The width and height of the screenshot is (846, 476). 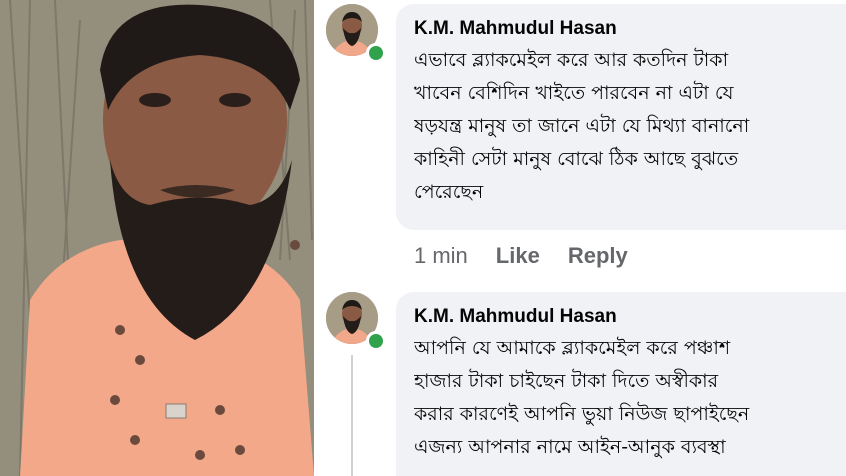 What do you see at coordinates (576, 159) in the screenshot?
I see `comment-line: কাহিনী সেটা মানুষ বোঝে ঠিক আছে বুঝতে` at bounding box center [576, 159].